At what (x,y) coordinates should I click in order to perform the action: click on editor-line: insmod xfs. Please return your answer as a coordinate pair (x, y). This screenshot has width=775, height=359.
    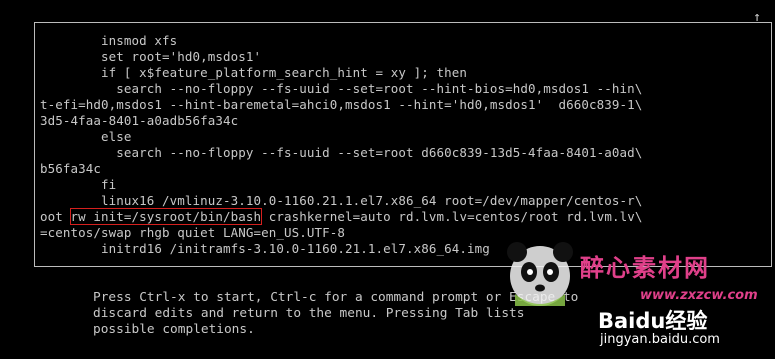
    Looking at the image, I should click on (108, 41).